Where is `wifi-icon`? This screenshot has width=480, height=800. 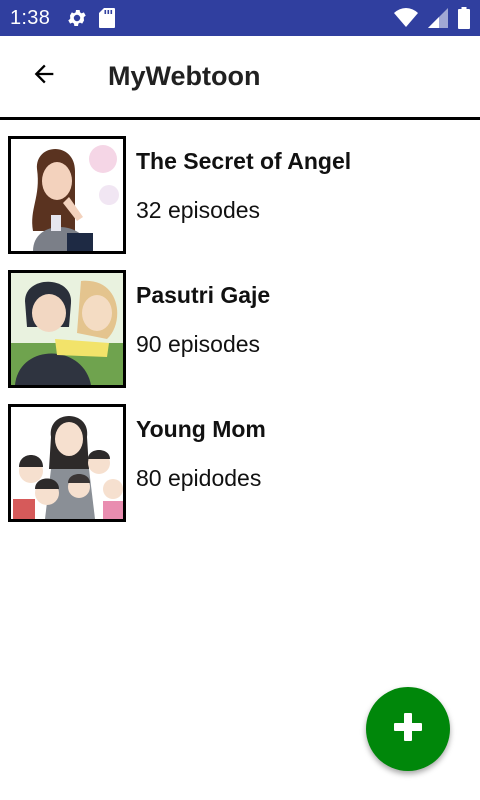
wifi-icon is located at coordinates (406, 18).